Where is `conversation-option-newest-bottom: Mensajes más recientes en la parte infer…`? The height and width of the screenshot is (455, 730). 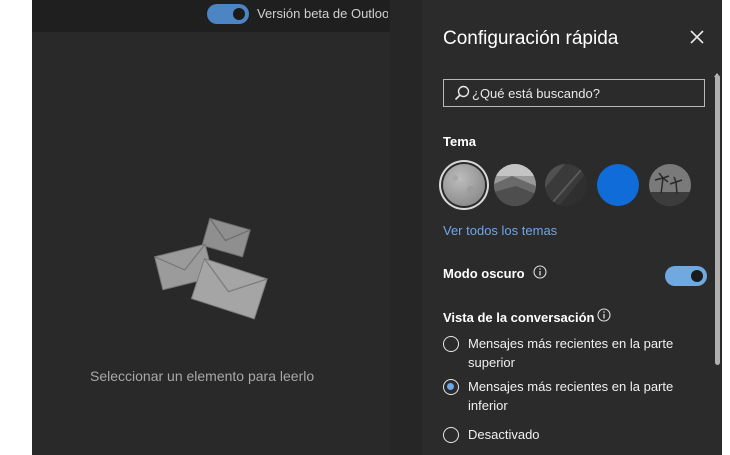 conversation-option-newest-bottom: Mensajes más recientes en la parte infer… is located at coordinates (573, 397).